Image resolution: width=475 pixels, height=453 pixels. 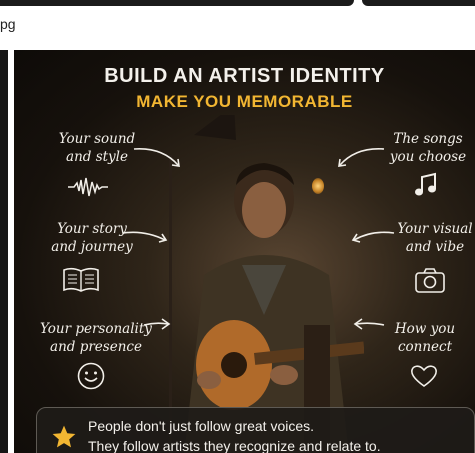 What do you see at coordinates (96, 338) in the screenshot?
I see `feature-personality-label: Your personality and presence` at bounding box center [96, 338].